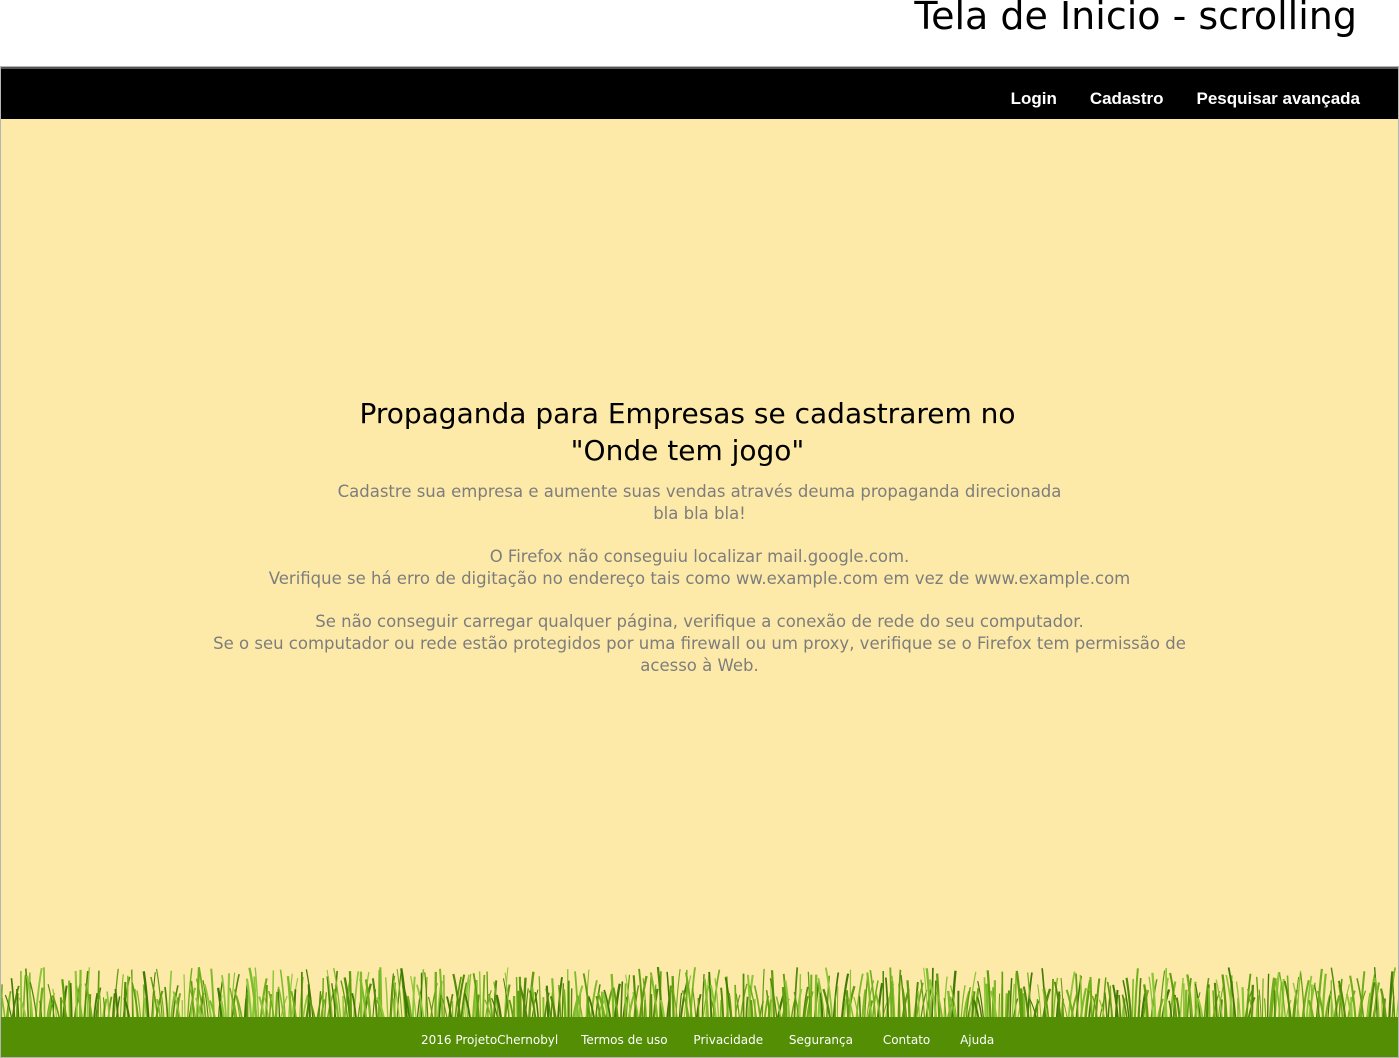  I want to click on footer-contact-link: Contato, so click(906, 1040).